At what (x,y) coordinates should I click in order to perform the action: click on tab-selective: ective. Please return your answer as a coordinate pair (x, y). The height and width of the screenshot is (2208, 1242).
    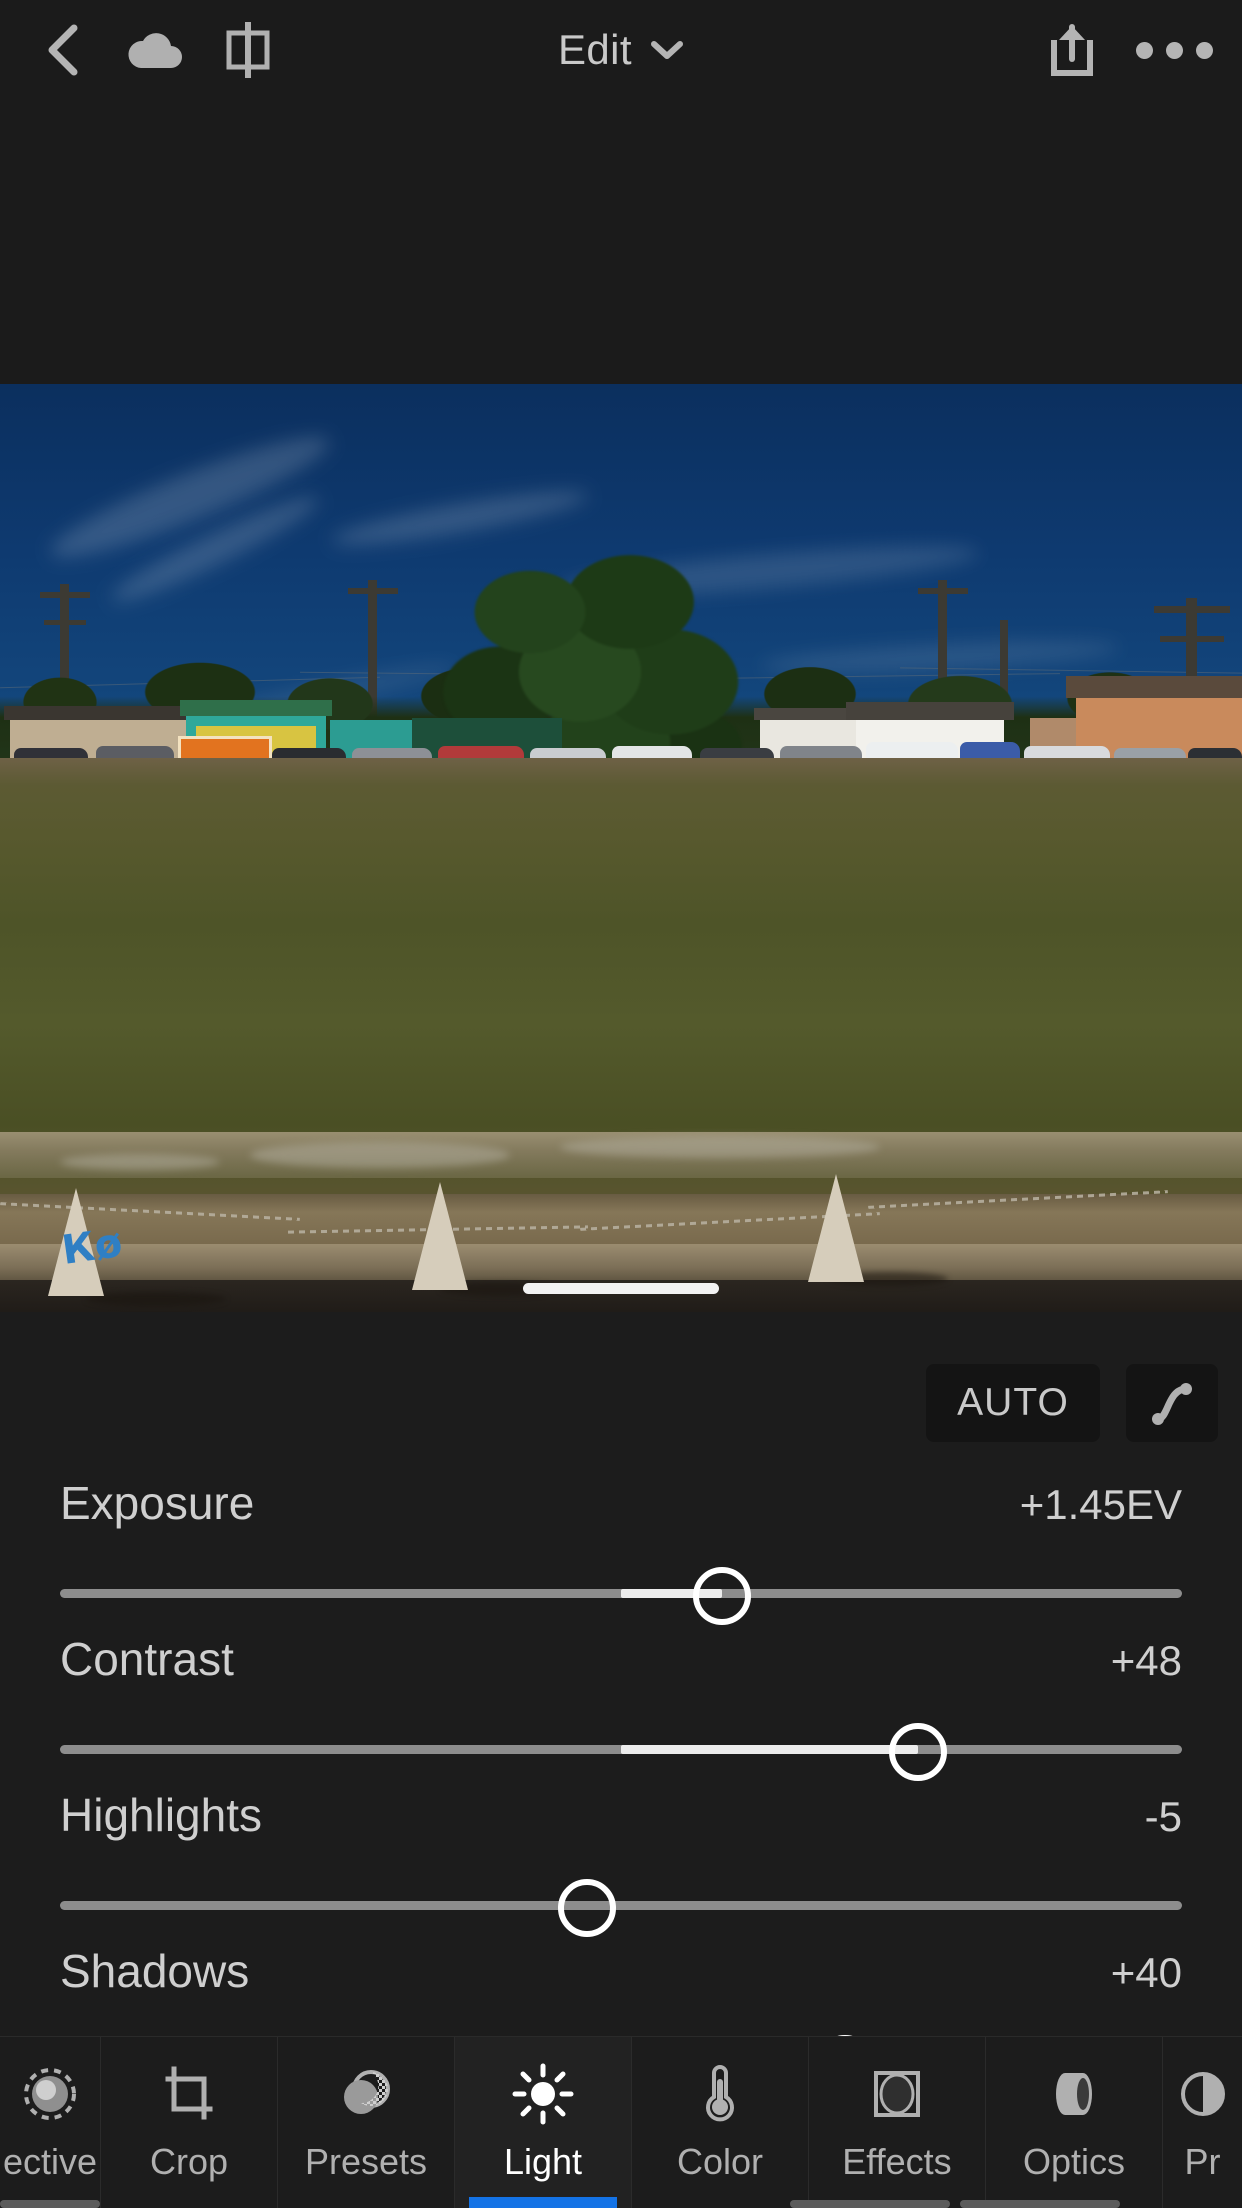
    Looking at the image, I should click on (50, 2122).